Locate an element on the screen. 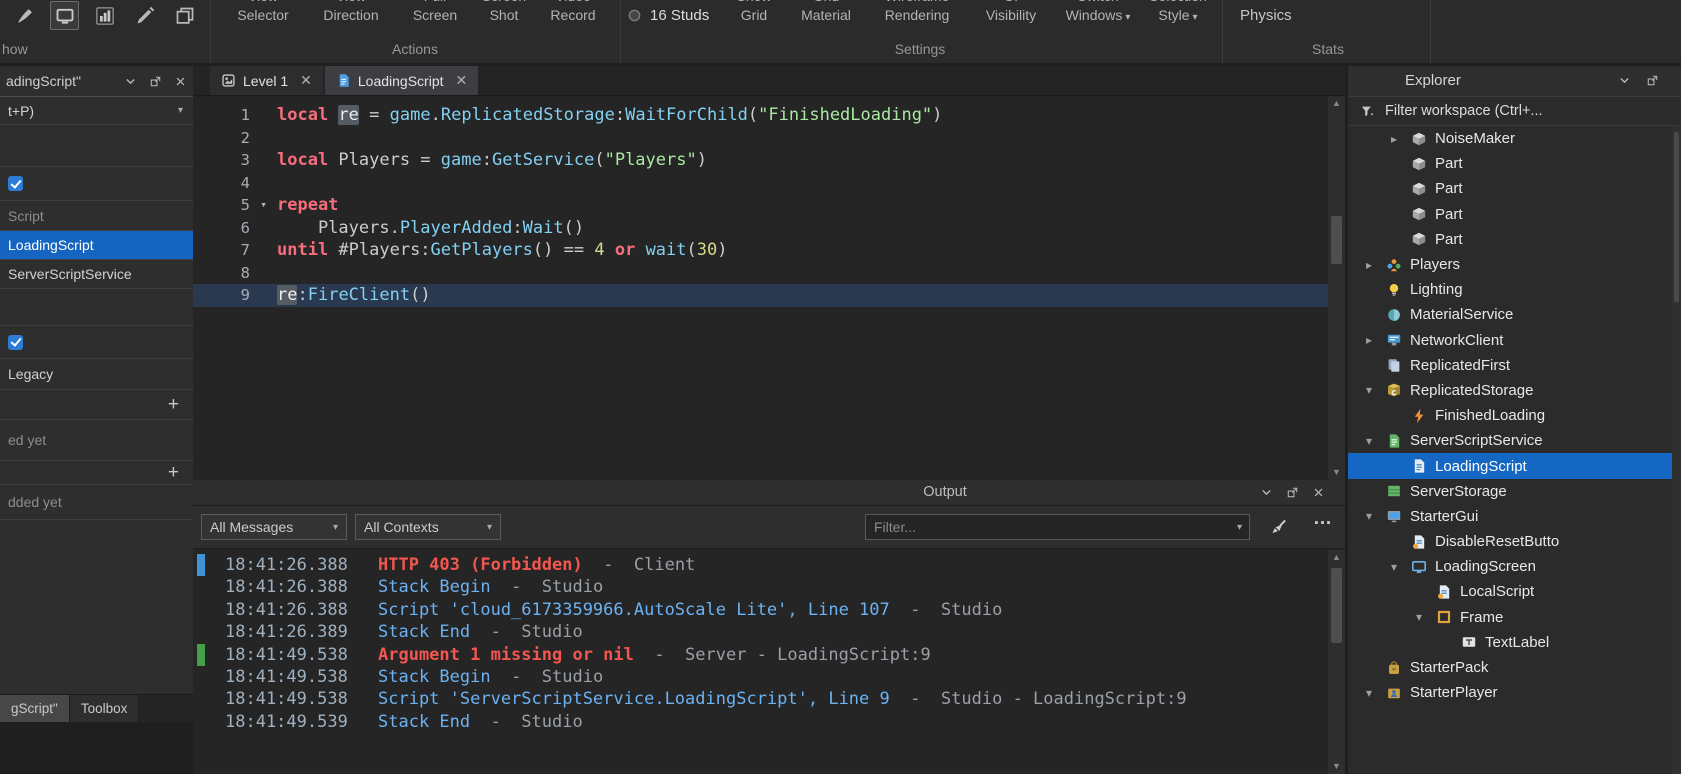 The image size is (1681, 774). log-row-5: 18:41:49.538 Stack Begin - Studio is located at coordinates (769, 677).